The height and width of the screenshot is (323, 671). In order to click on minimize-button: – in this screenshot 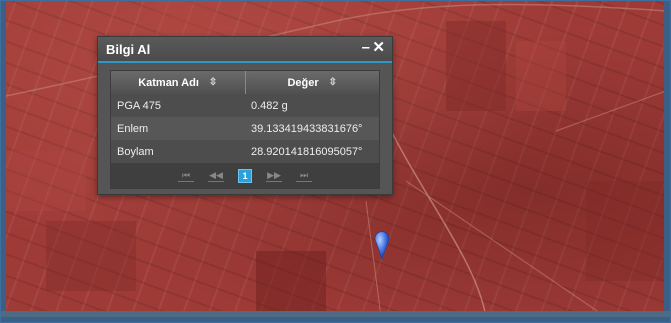, I will do `click(366, 47)`.